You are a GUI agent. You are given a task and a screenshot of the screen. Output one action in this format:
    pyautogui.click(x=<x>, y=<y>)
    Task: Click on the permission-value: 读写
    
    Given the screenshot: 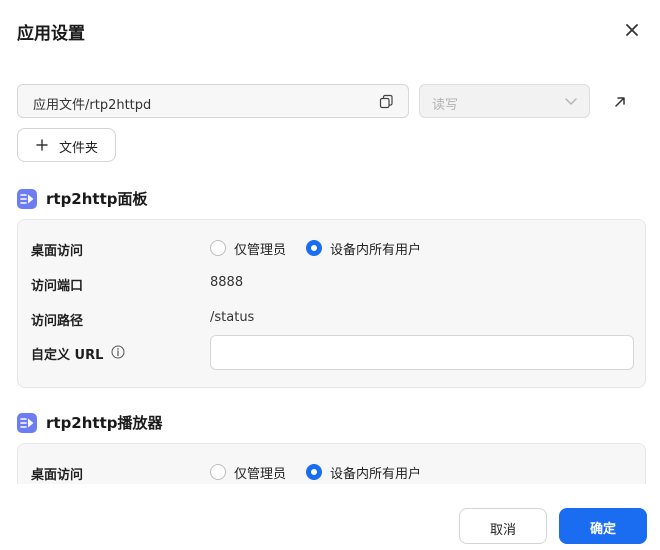 What is the action you would take?
    pyautogui.click(x=445, y=105)
    